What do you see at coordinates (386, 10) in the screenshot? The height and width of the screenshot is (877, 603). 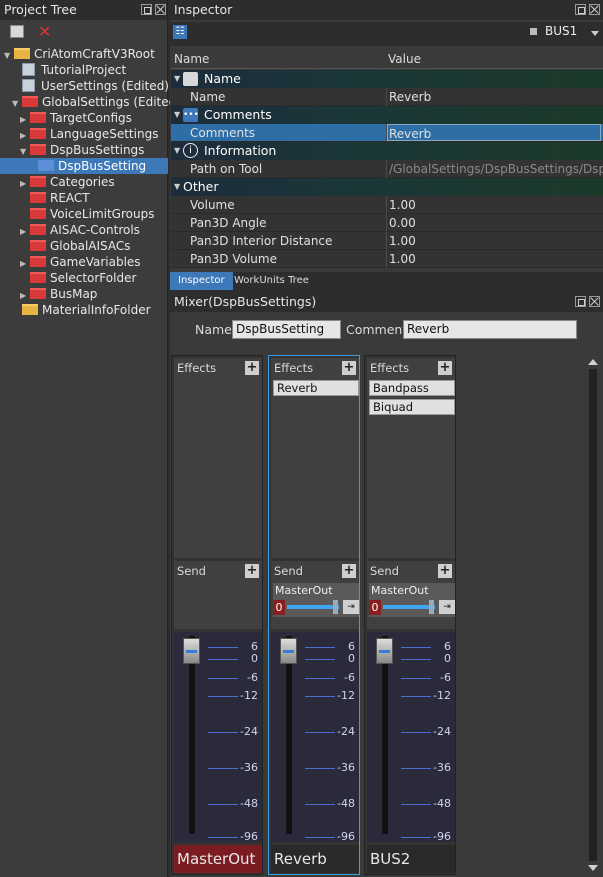 I see `inspector-title: Inspector` at bounding box center [386, 10].